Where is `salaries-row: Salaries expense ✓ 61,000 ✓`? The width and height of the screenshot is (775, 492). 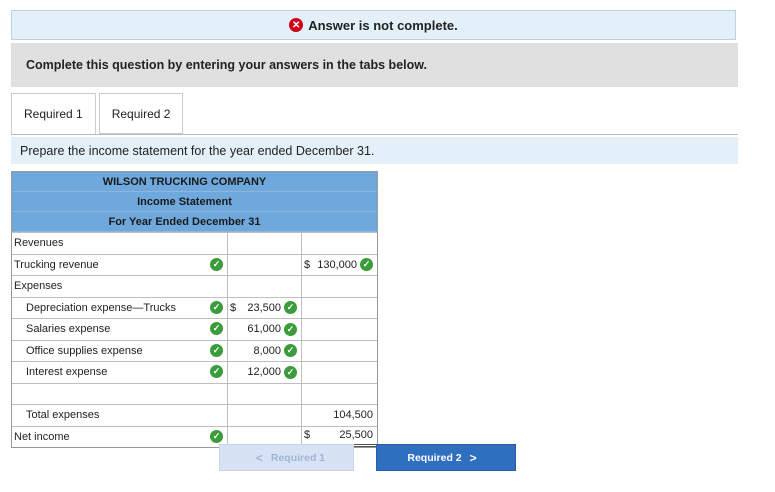
salaries-row: Salaries expense ✓ 61,000 ✓ is located at coordinates (194, 329).